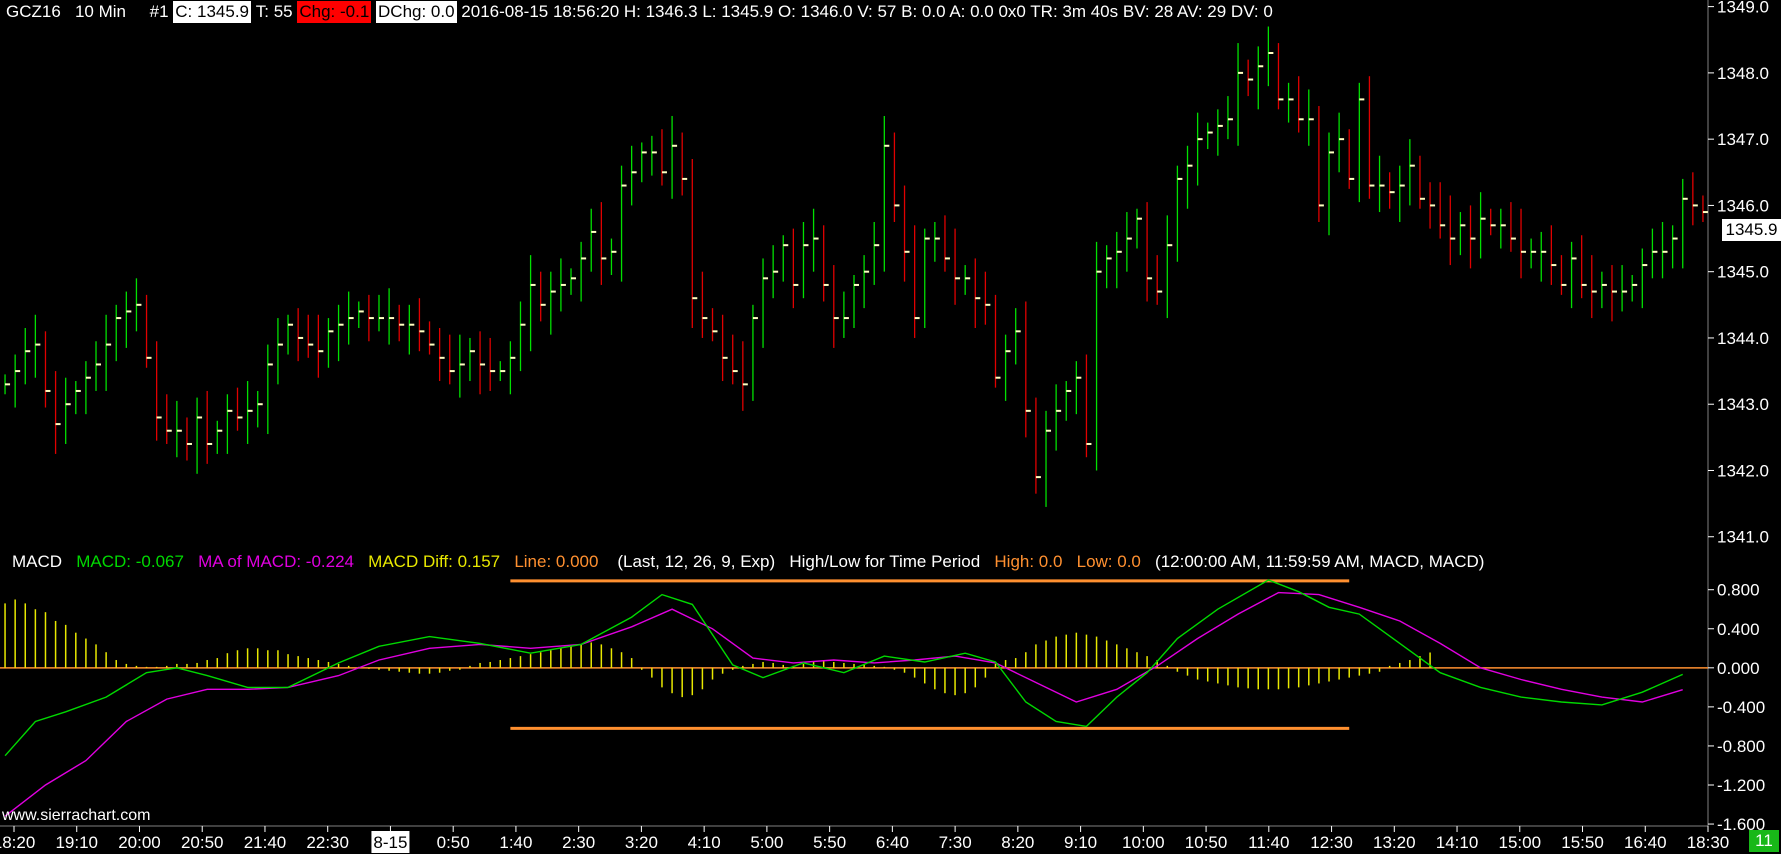  Describe the element at coordinates (1268, 842) in the screenshot. I see `x-tick-label: 11:40` at that location.